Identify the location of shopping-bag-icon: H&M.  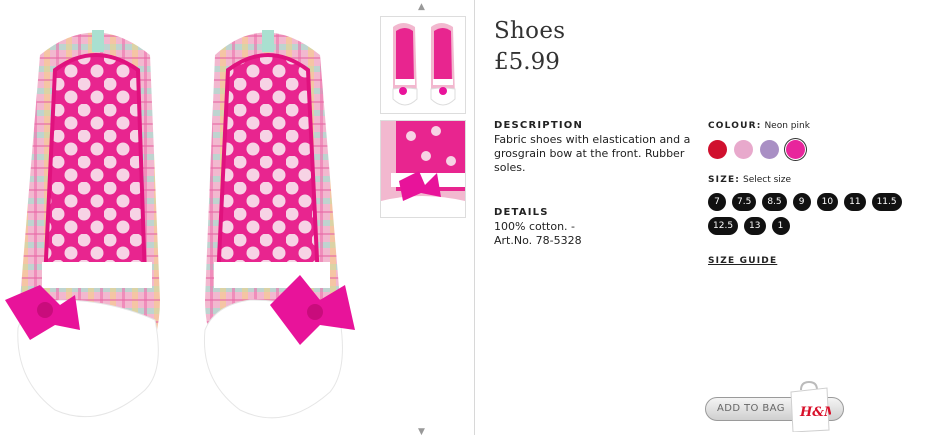
(809, 406).